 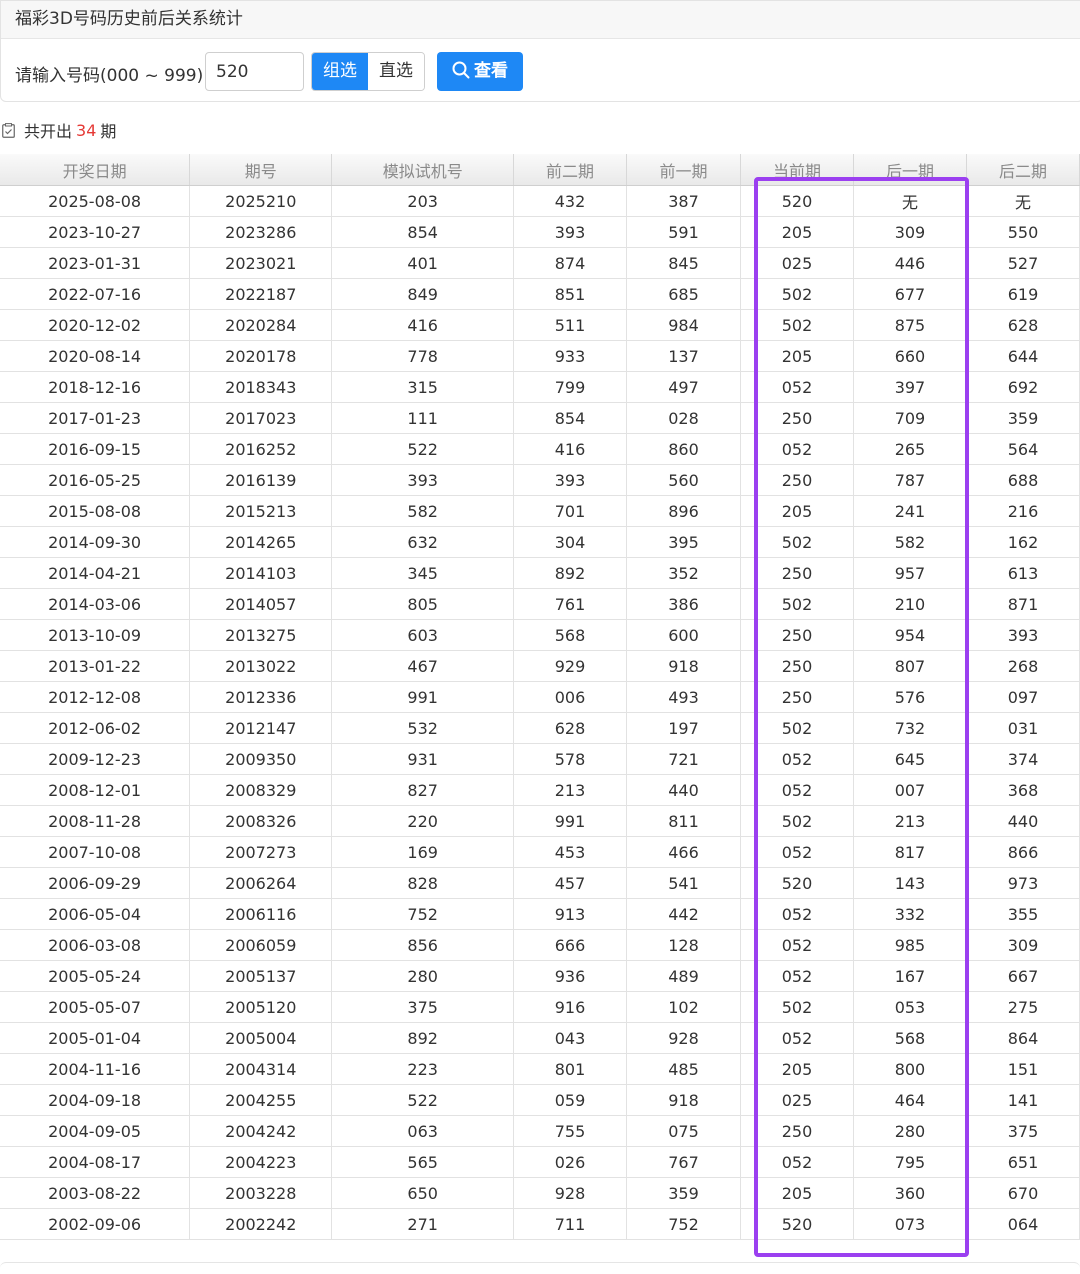 I want to click on col-next-two: 后二期, so click(x=1023, y=170).